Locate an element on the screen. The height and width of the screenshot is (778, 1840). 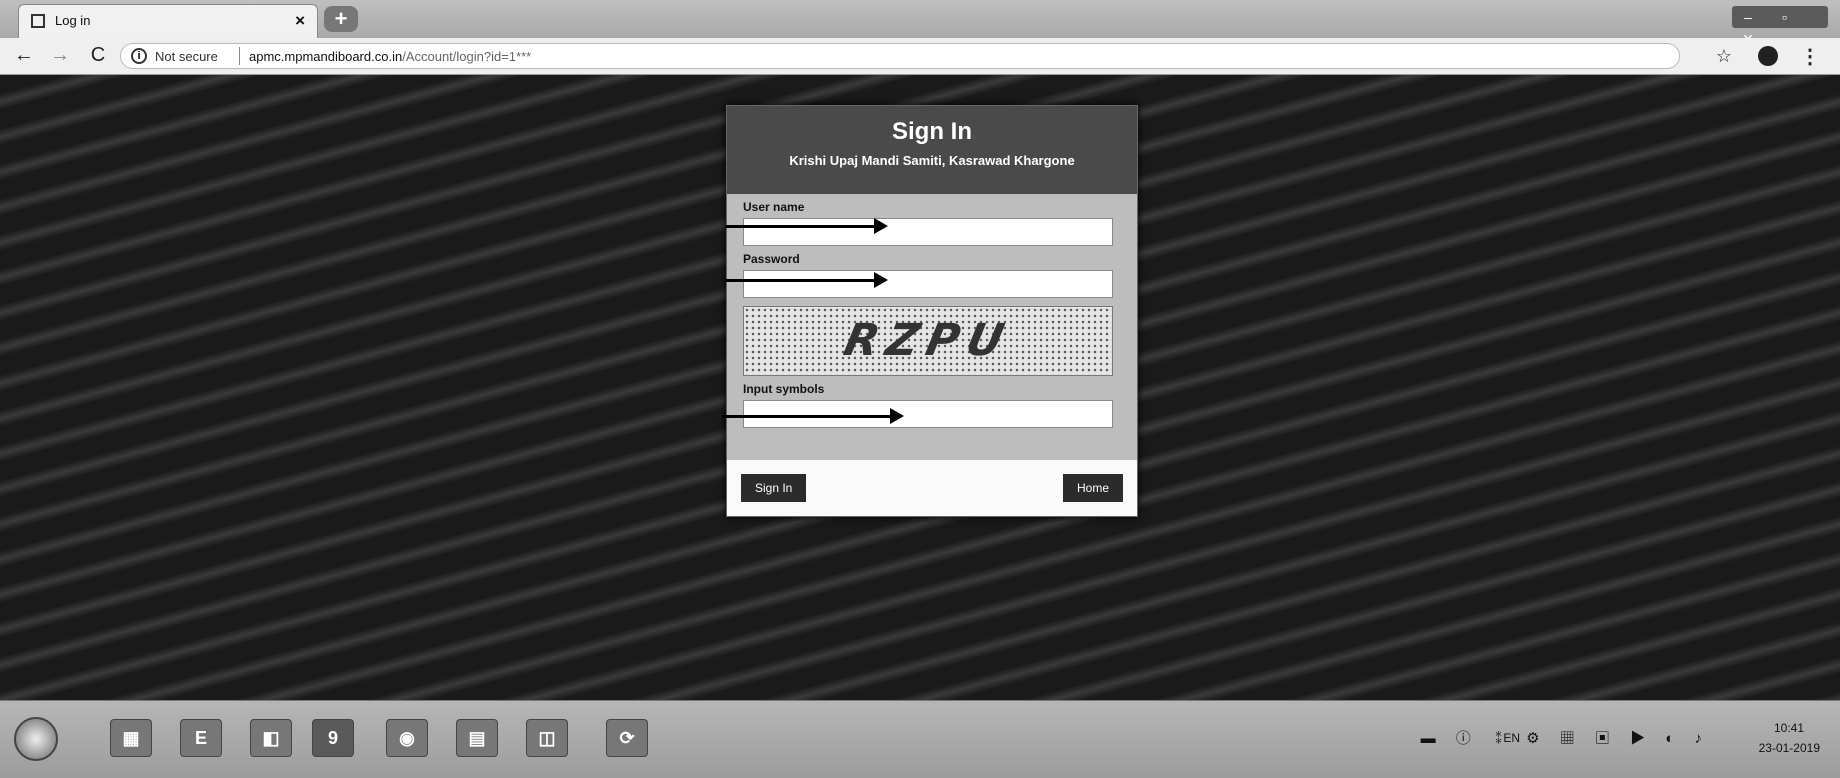
password-label: Password is located at coordinates (771, 259).